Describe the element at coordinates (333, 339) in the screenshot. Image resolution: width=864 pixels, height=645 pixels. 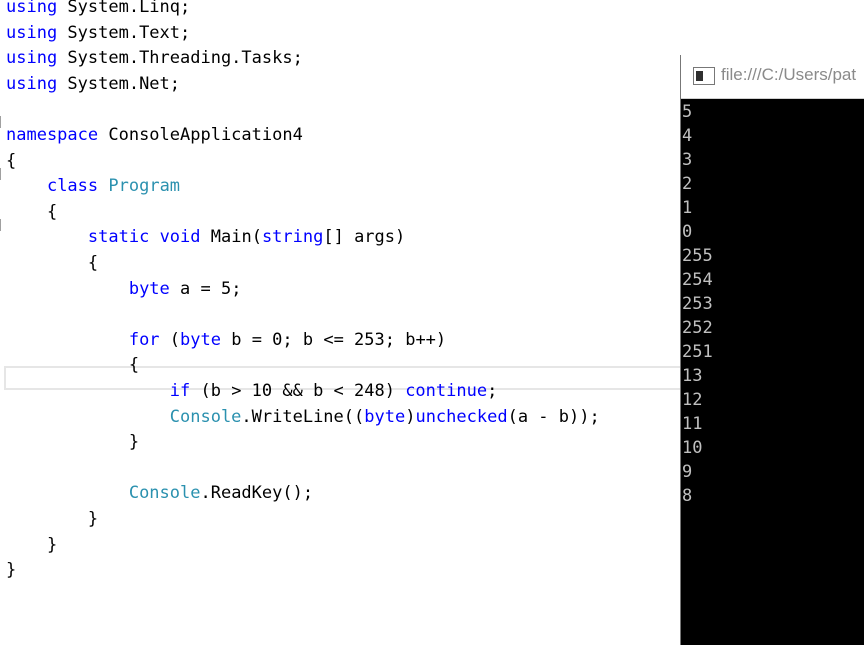
I see `code-text: b = 0; b <= 253; b++)` at that location.